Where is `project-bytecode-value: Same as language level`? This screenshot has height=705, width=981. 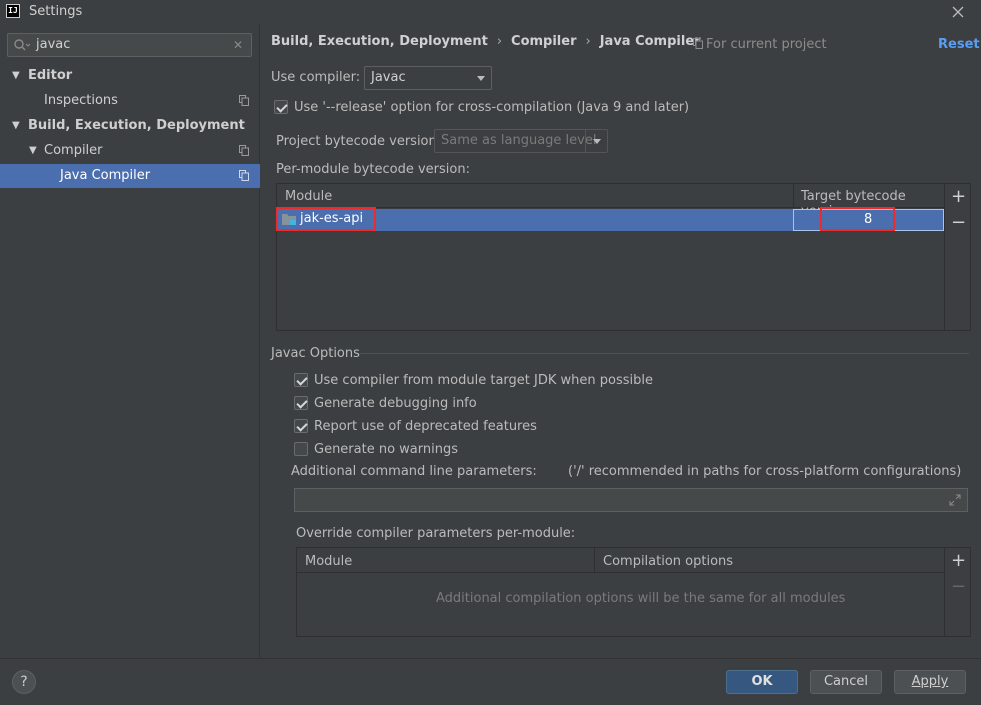 project-bytecode-value: Same as language level is located at coordinates (519, 140).